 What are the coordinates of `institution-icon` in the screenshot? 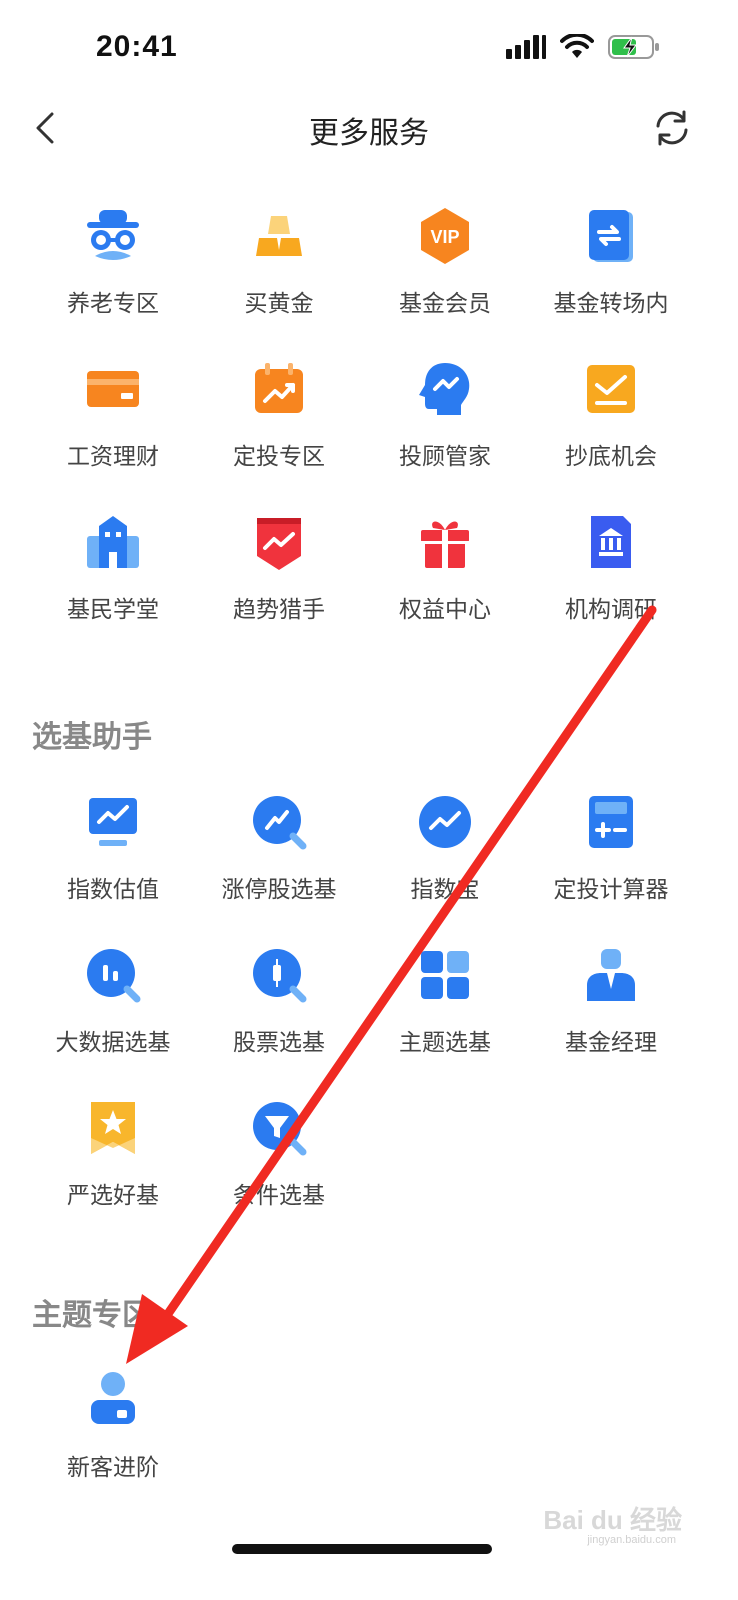 It's located at (611, 542).